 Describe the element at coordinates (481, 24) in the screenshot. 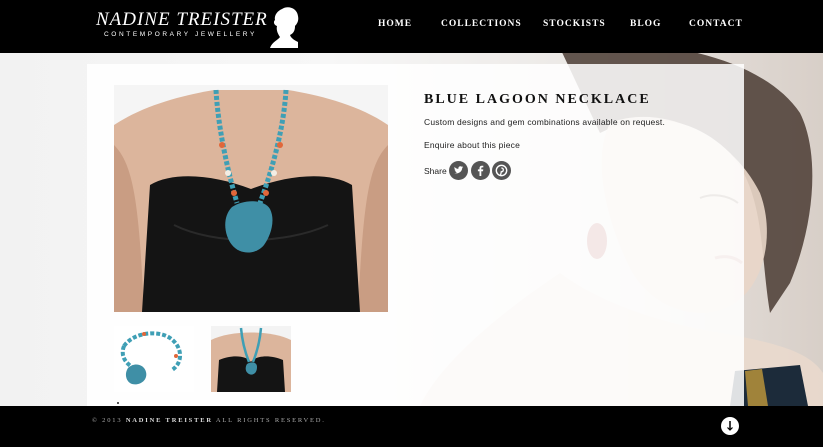

I see `nav-collections: COLLECTIONS` at that location.